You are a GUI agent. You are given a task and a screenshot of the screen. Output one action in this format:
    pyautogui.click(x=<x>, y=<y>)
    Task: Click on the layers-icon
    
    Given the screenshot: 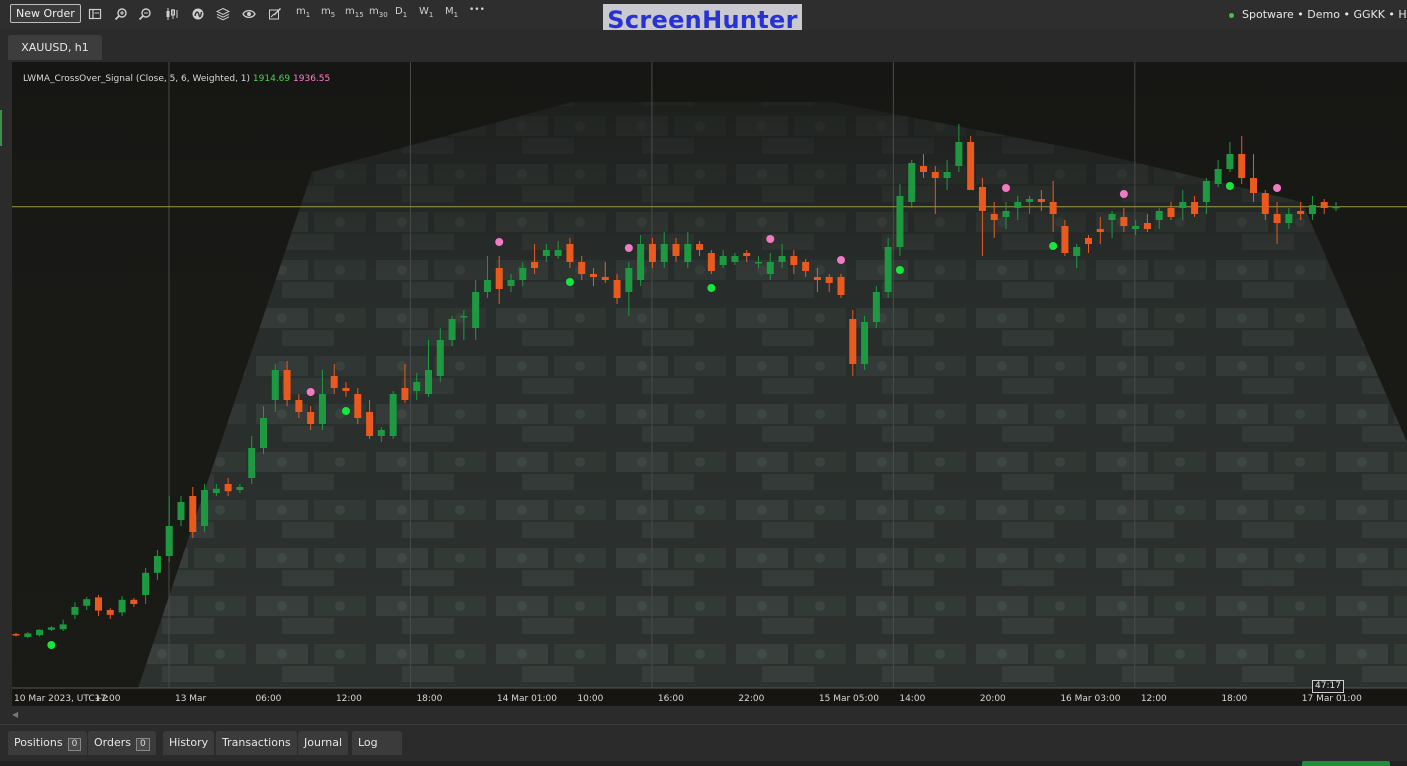 What is the action you would take?
    pyautogui.click(x=223, y=14)
    